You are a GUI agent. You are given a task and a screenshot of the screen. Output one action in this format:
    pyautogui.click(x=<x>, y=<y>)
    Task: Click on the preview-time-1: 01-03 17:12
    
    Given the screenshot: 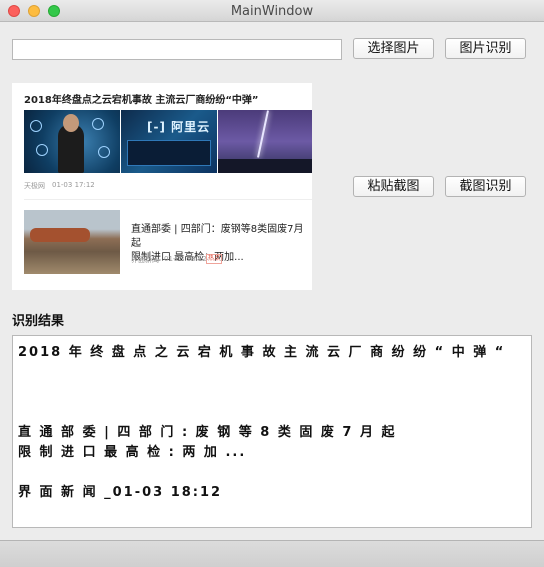 What is the action you would take?
    pyautogui.click(x=73, y=185)
    